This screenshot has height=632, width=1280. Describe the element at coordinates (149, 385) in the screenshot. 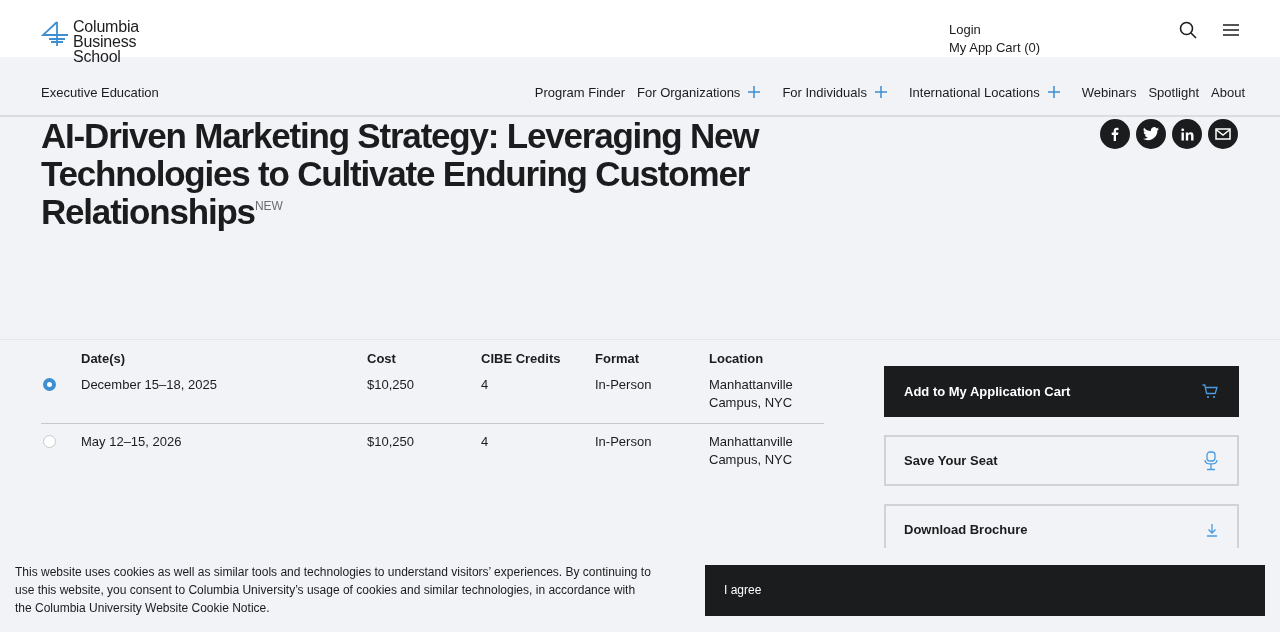

I see `table-cell-text: December 15–18, 2025` at that location.